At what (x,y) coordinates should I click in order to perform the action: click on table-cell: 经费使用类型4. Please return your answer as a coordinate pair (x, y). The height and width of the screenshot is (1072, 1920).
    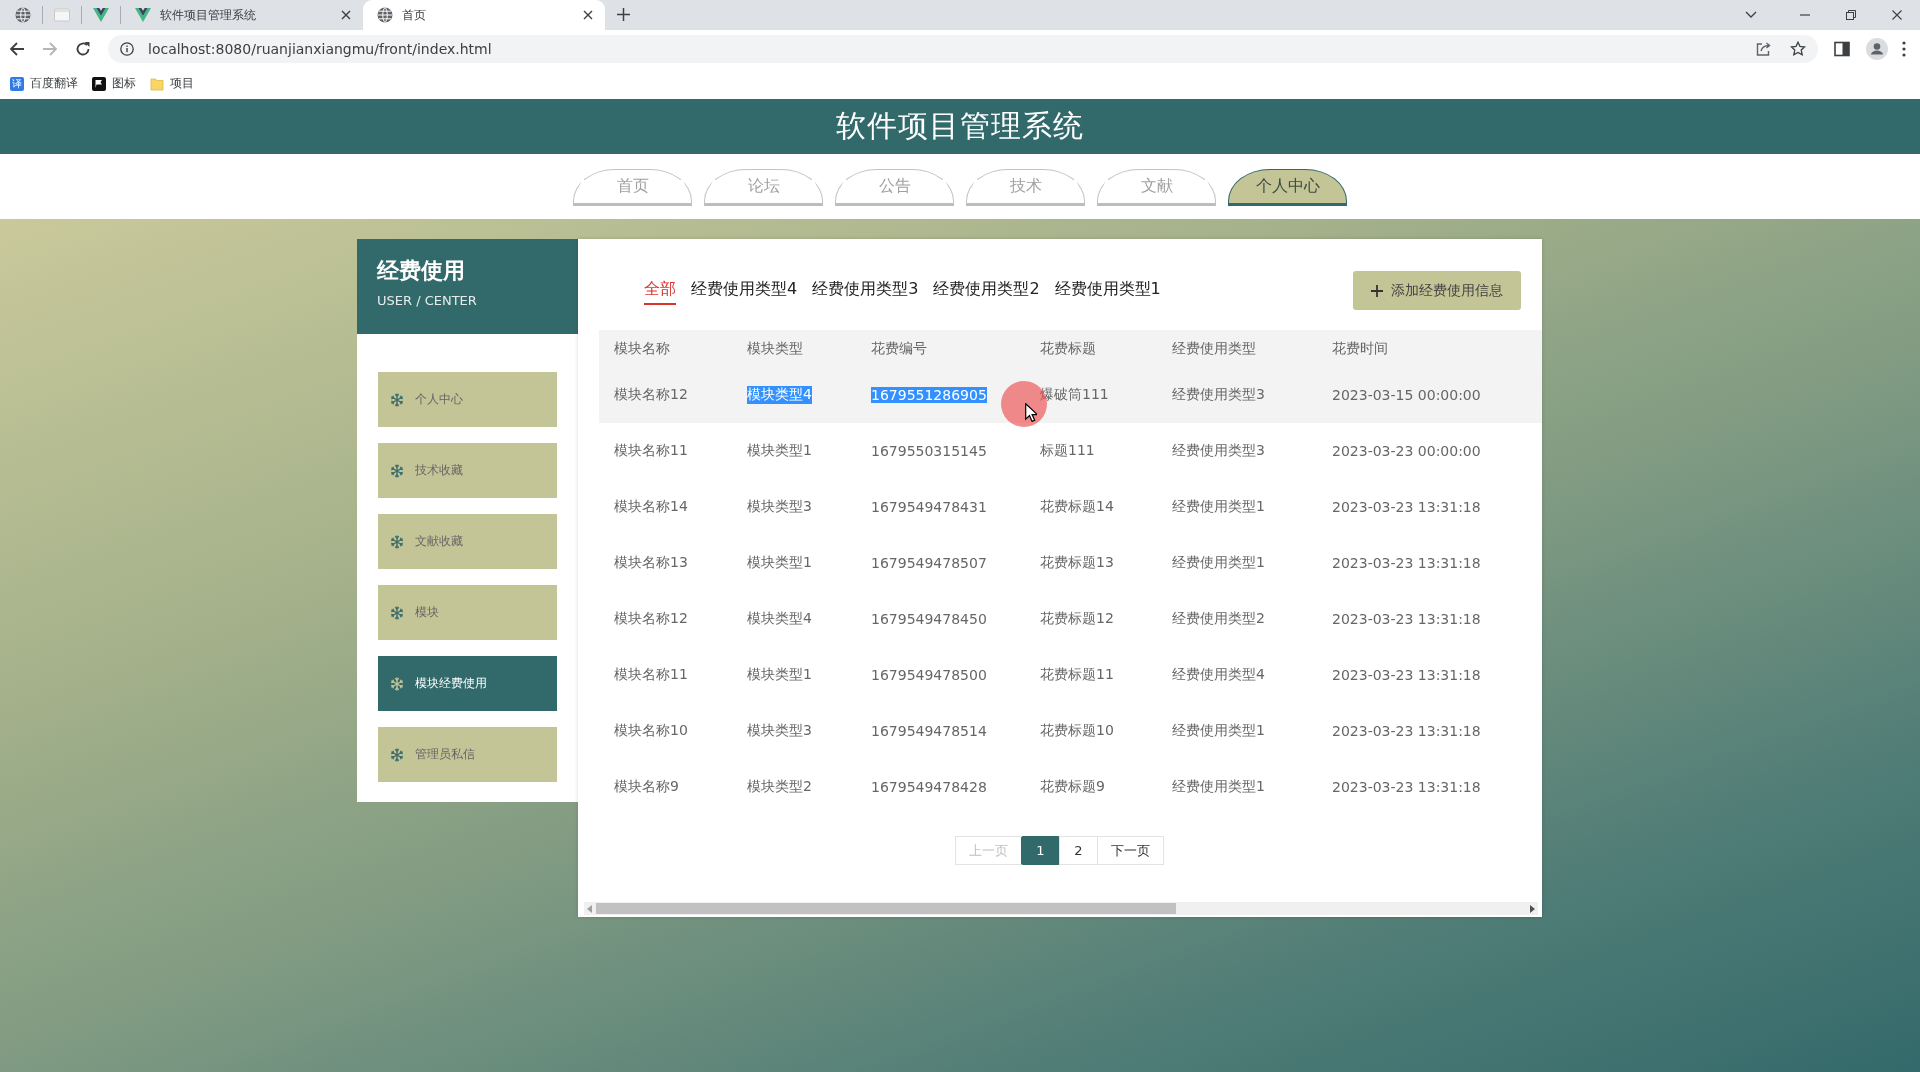
    Looking at the image, I should click on (1218, 675).